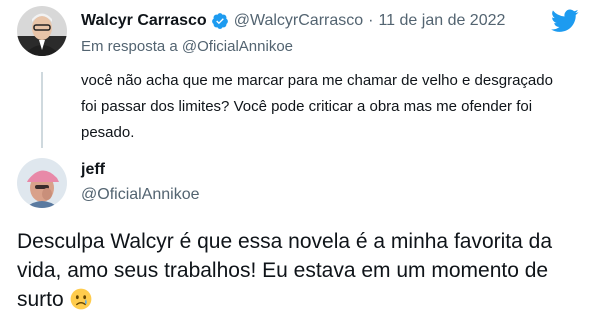  What do you see at coordinates (42, 31) in the screenshot?
I see `avatar-walcyr` at bounding box center [42, 31].